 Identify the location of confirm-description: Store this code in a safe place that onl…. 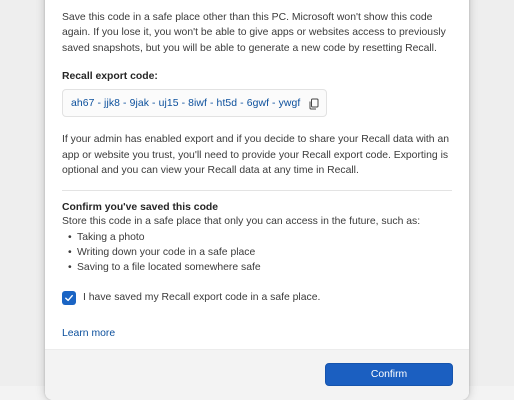
(241, 222).